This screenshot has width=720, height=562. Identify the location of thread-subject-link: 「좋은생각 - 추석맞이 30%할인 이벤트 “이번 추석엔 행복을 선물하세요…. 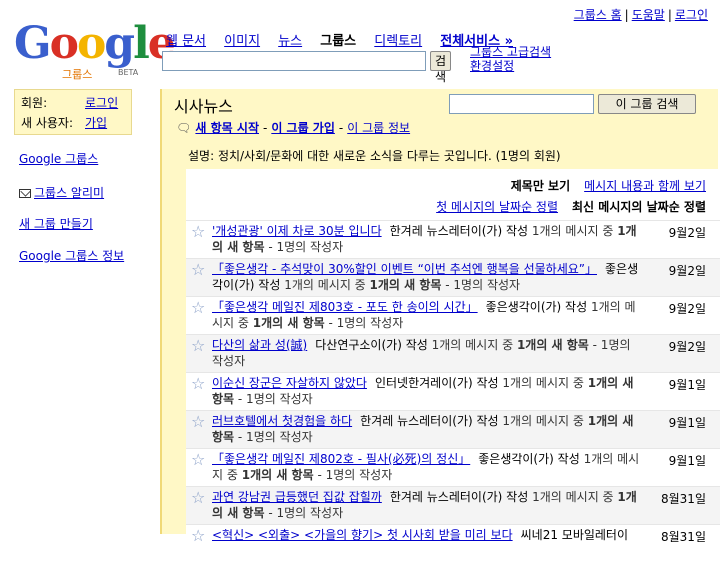
(404, 269).